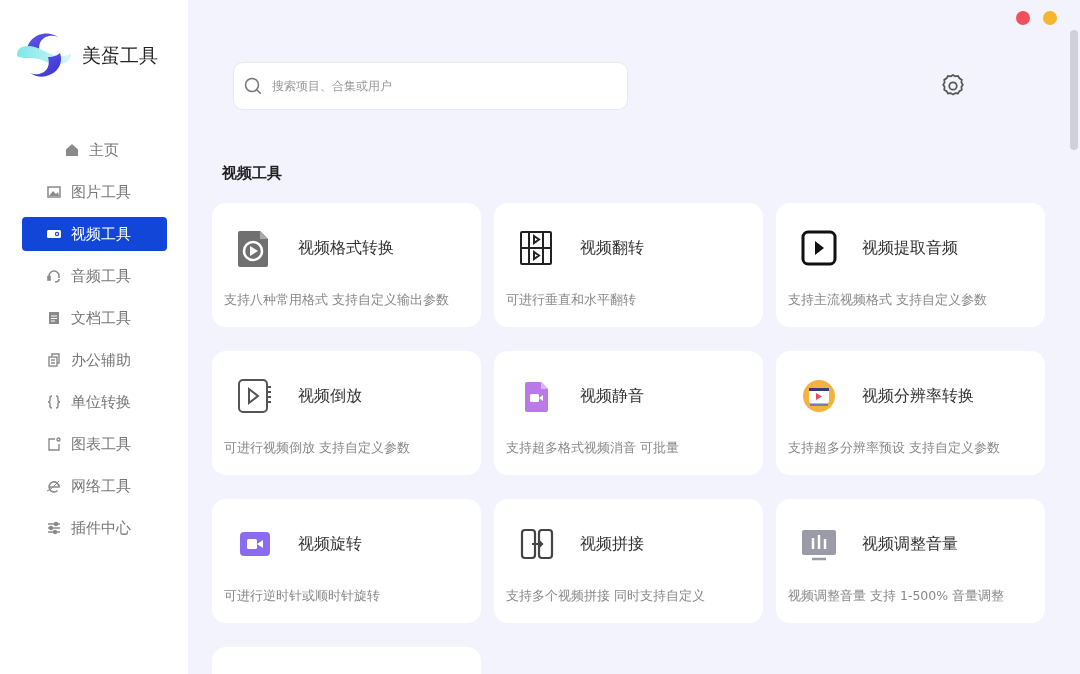 Image resolution: width=1080 pixels, height=674 pixels. I want to click on tool-title: 视频翻转, so click(612, 247).